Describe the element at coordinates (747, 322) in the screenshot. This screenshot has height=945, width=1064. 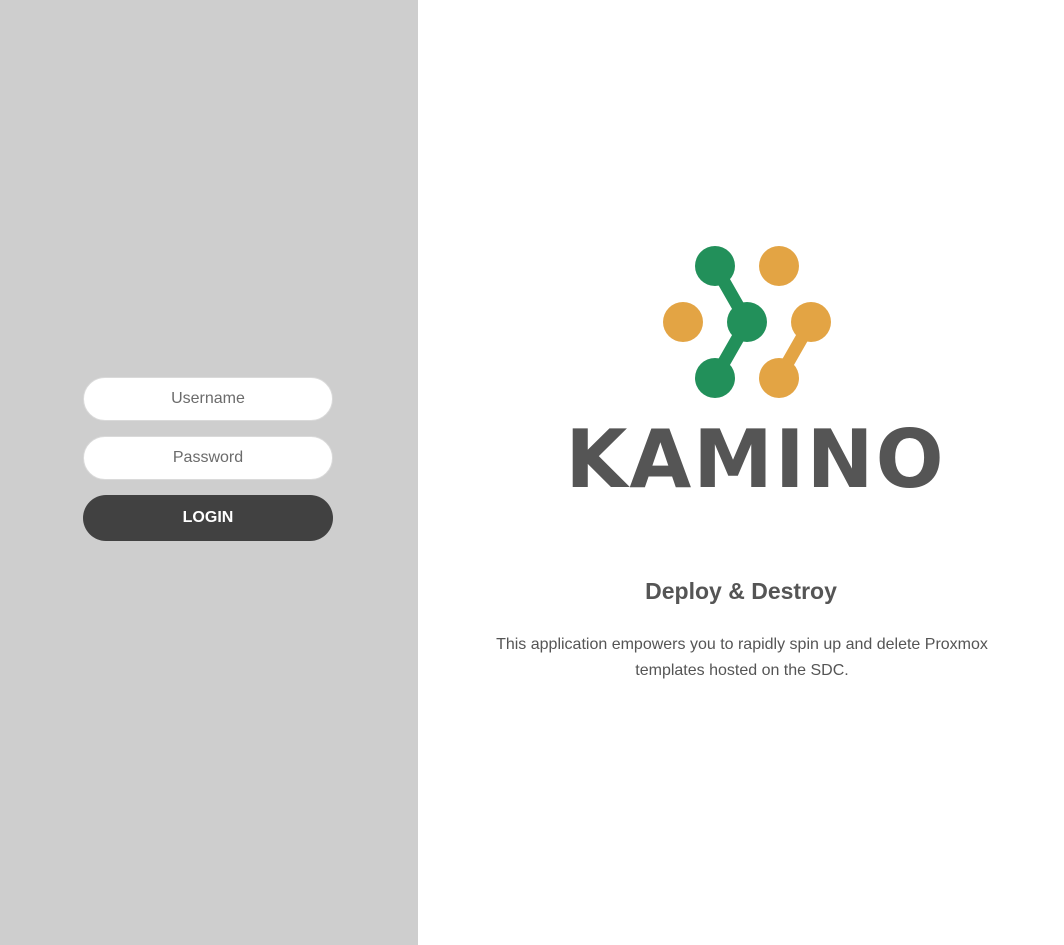
I see `molecule-network-icon` at that location.